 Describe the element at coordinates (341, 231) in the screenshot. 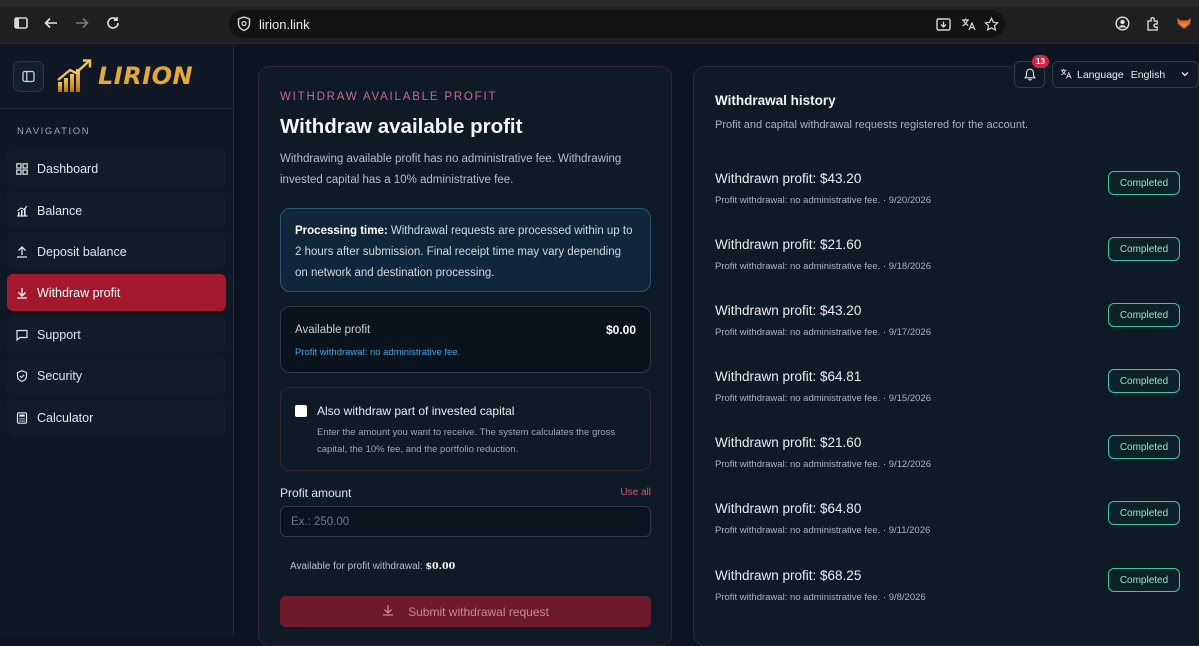

I see `processing-label: Processing time:` at that location.